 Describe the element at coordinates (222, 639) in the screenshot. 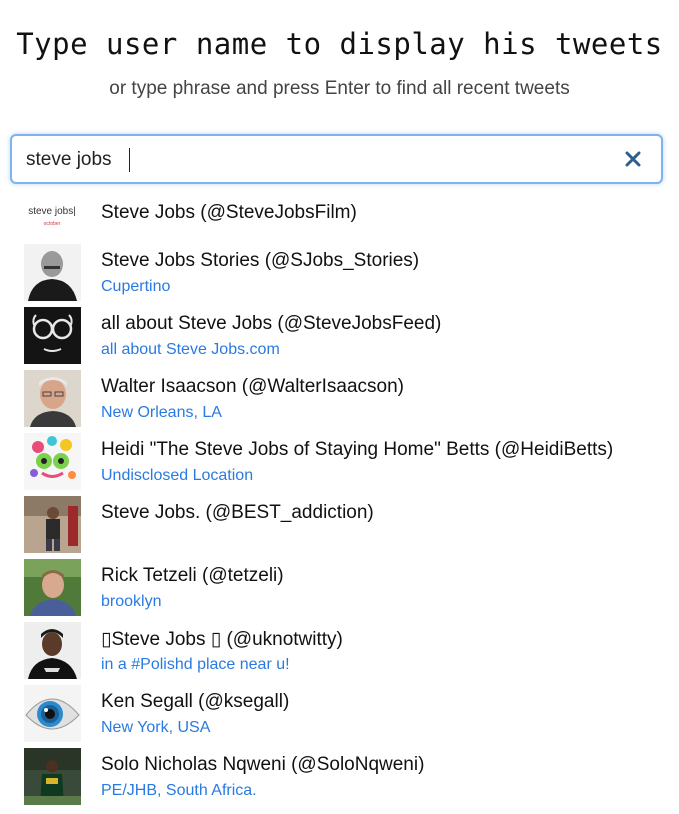

I see `result-name: ▯Steve Jobs ▯ (@uknotwitty)` at that location.